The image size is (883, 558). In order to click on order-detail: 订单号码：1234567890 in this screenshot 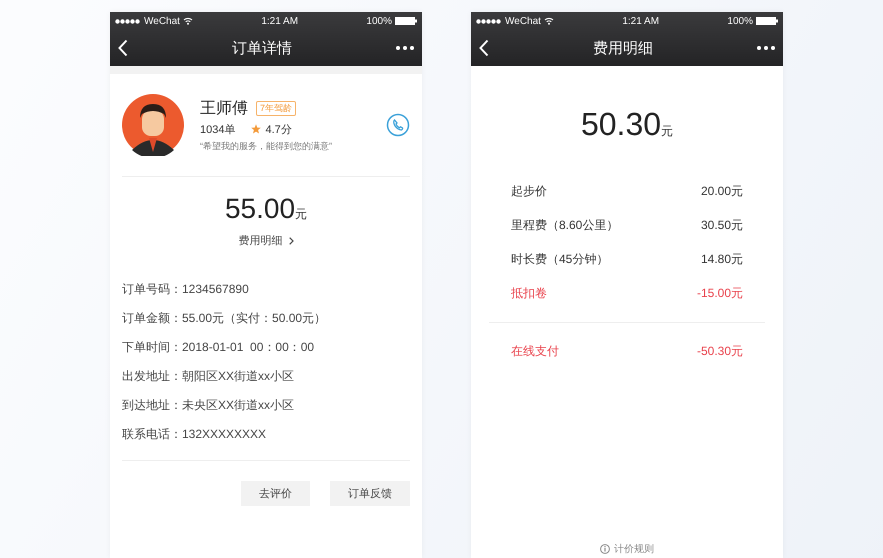, I will do `click(186, 289)`.